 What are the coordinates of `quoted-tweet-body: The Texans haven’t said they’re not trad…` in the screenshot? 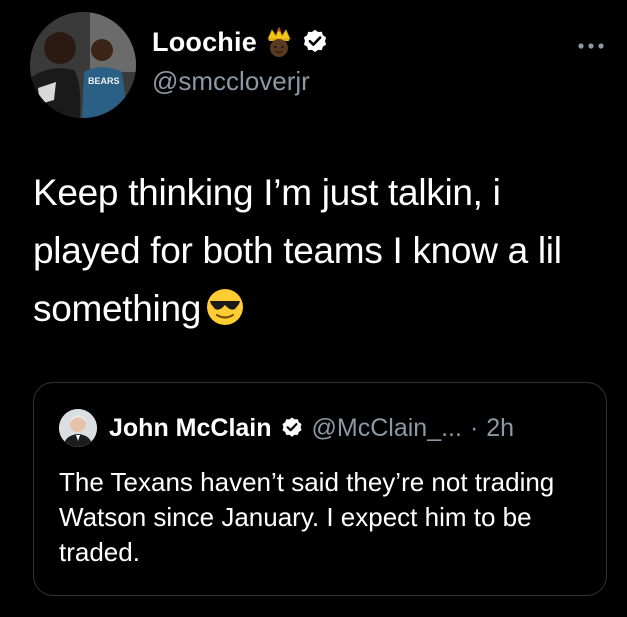 It's located at (307, 517).